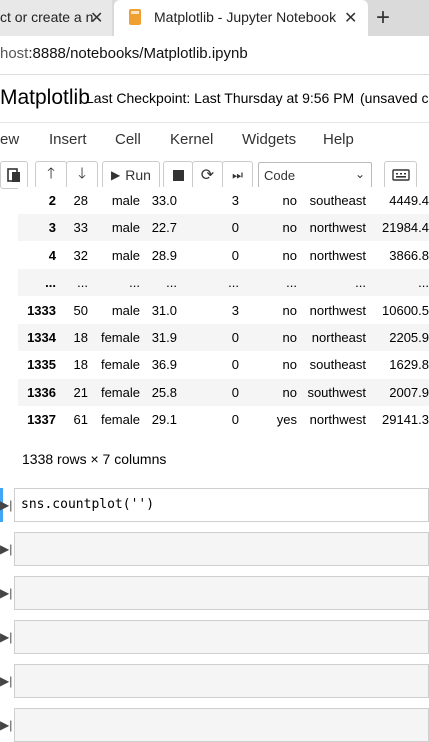  What do you see at coordinates (14, 53) in the screenshot?
I see `url-host: host` at bounding box center [14, 53].